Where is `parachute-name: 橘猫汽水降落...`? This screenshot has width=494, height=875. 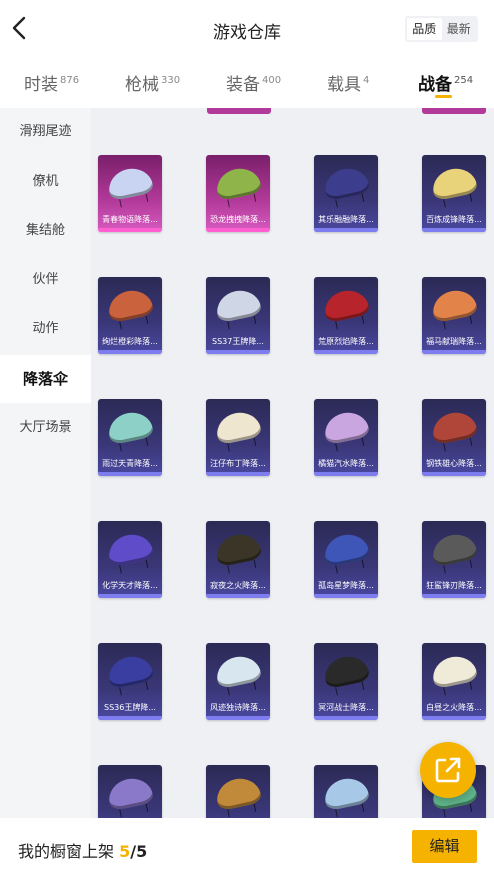
parachute-name: 橘猫汽水降落... is located at coordinates (346, 463).